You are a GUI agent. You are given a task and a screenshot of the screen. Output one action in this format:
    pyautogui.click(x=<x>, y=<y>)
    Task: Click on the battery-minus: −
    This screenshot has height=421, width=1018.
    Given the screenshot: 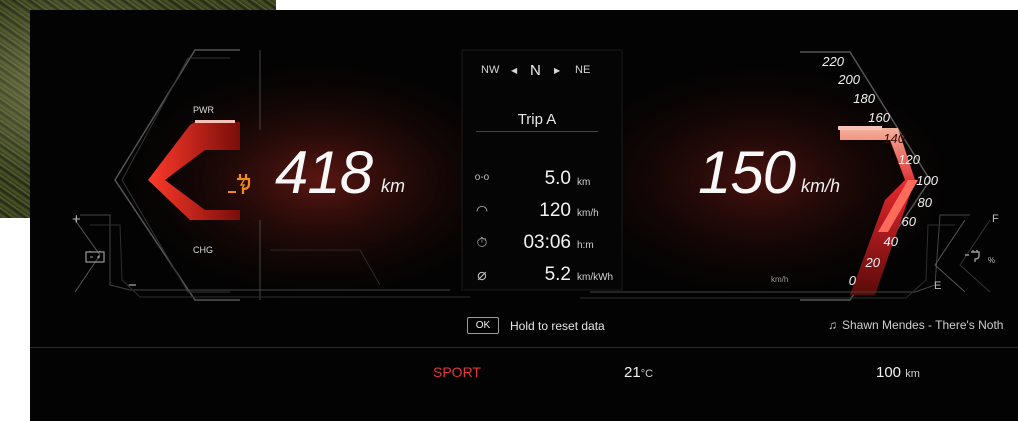 What is the action you would take?
    pyautogui.click(x=132, y=285)
    